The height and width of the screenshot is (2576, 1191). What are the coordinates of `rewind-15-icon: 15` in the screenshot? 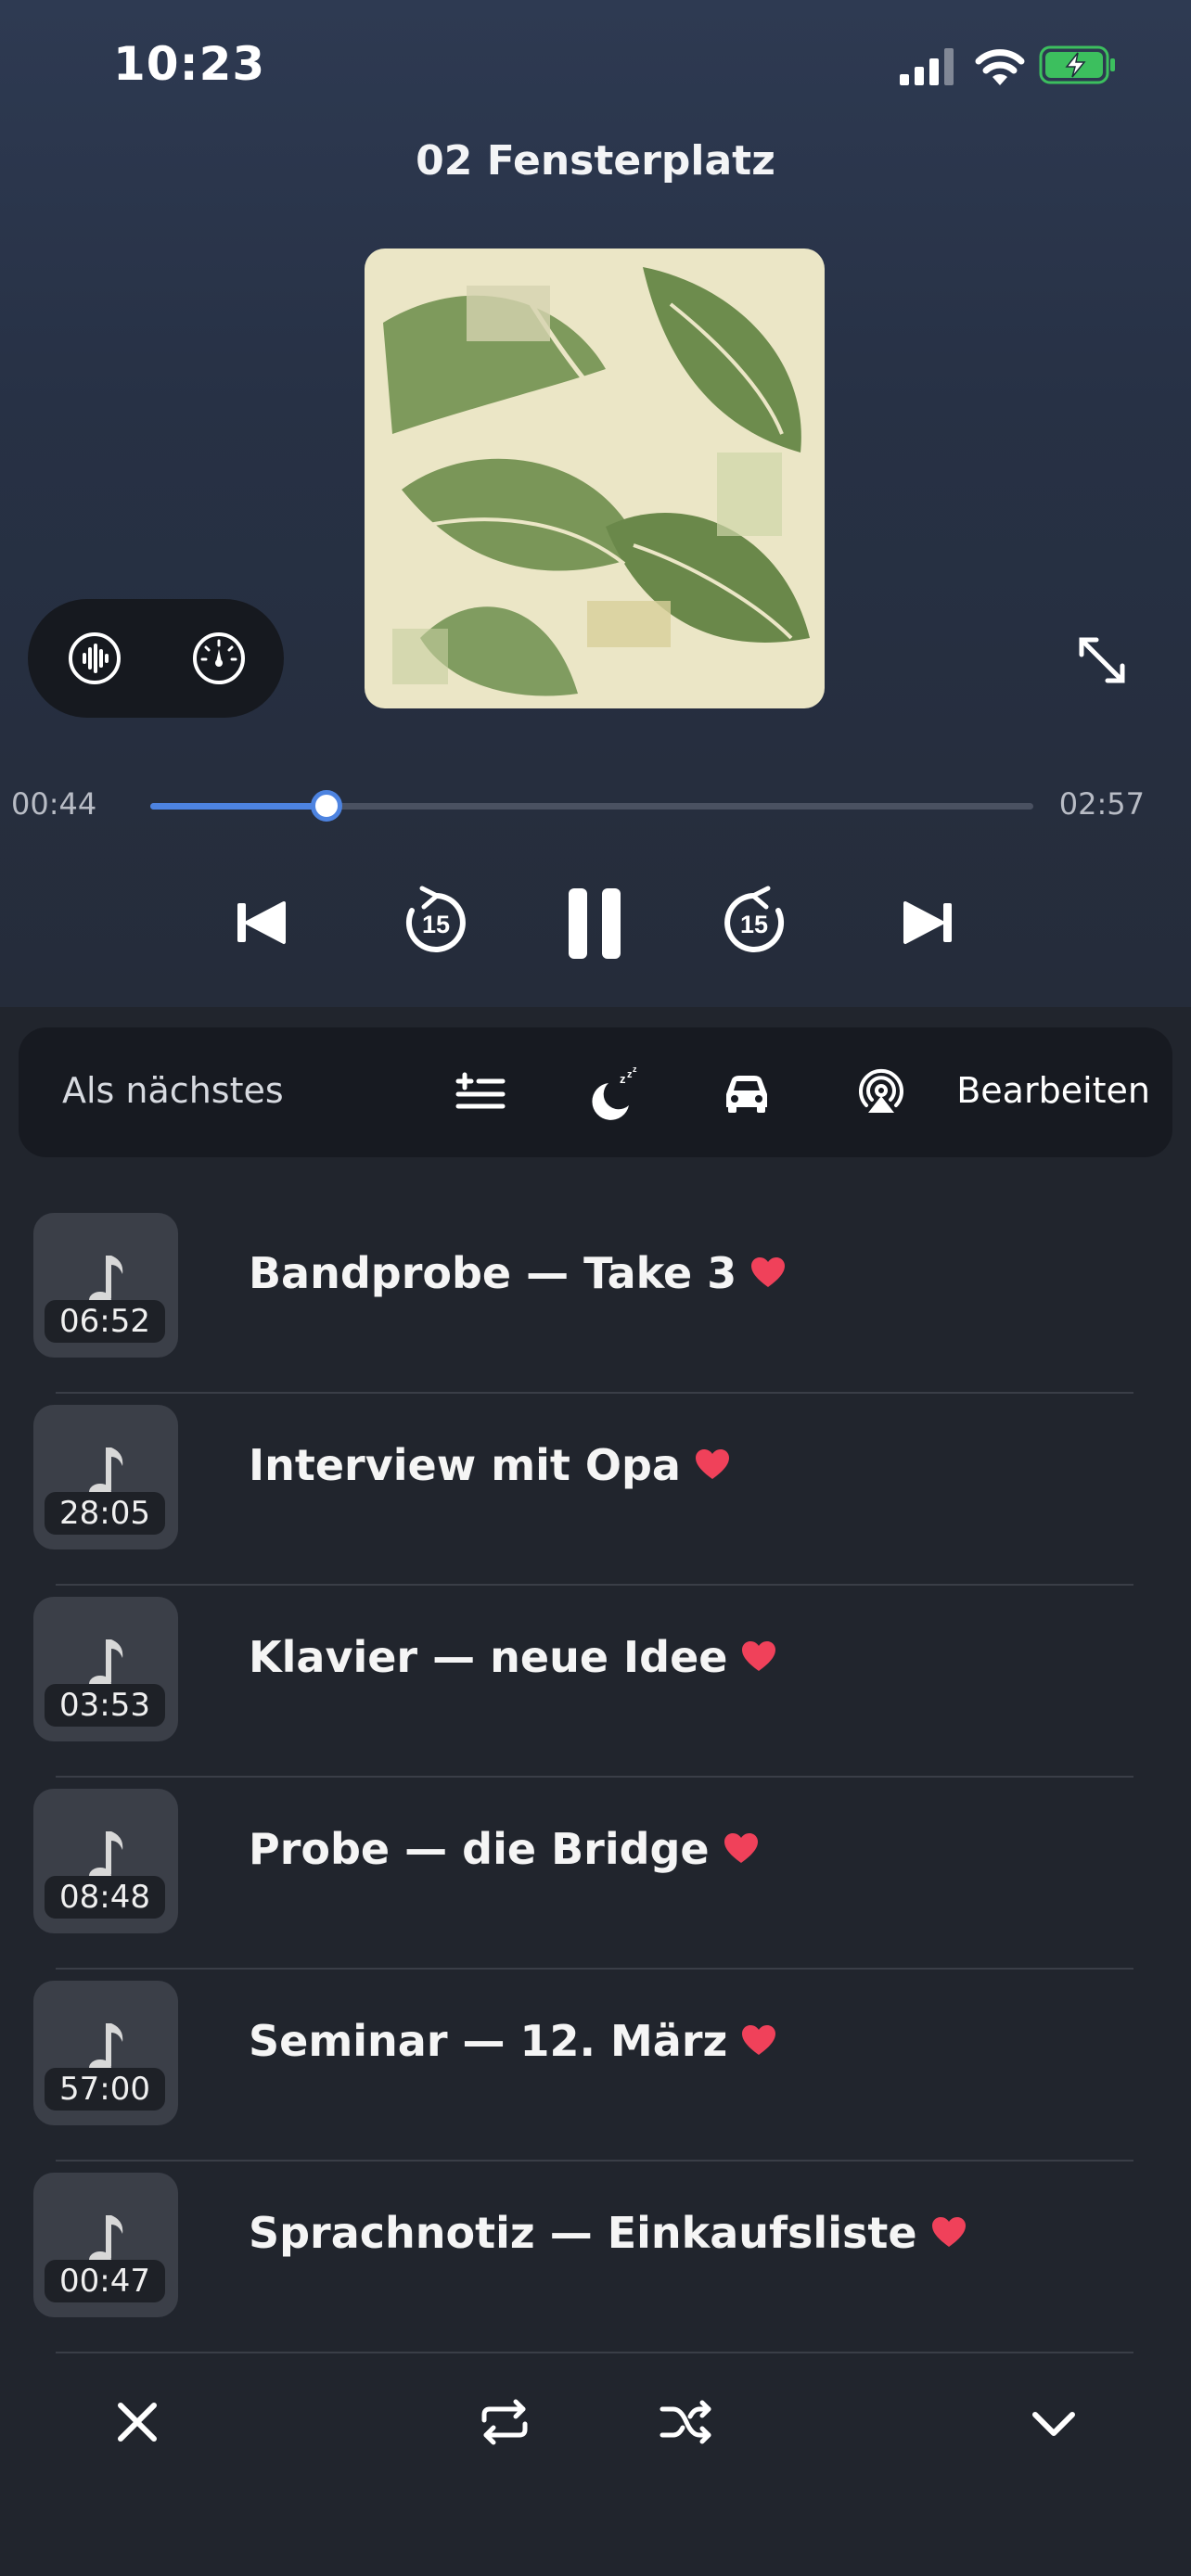 It's located at (436, 923).